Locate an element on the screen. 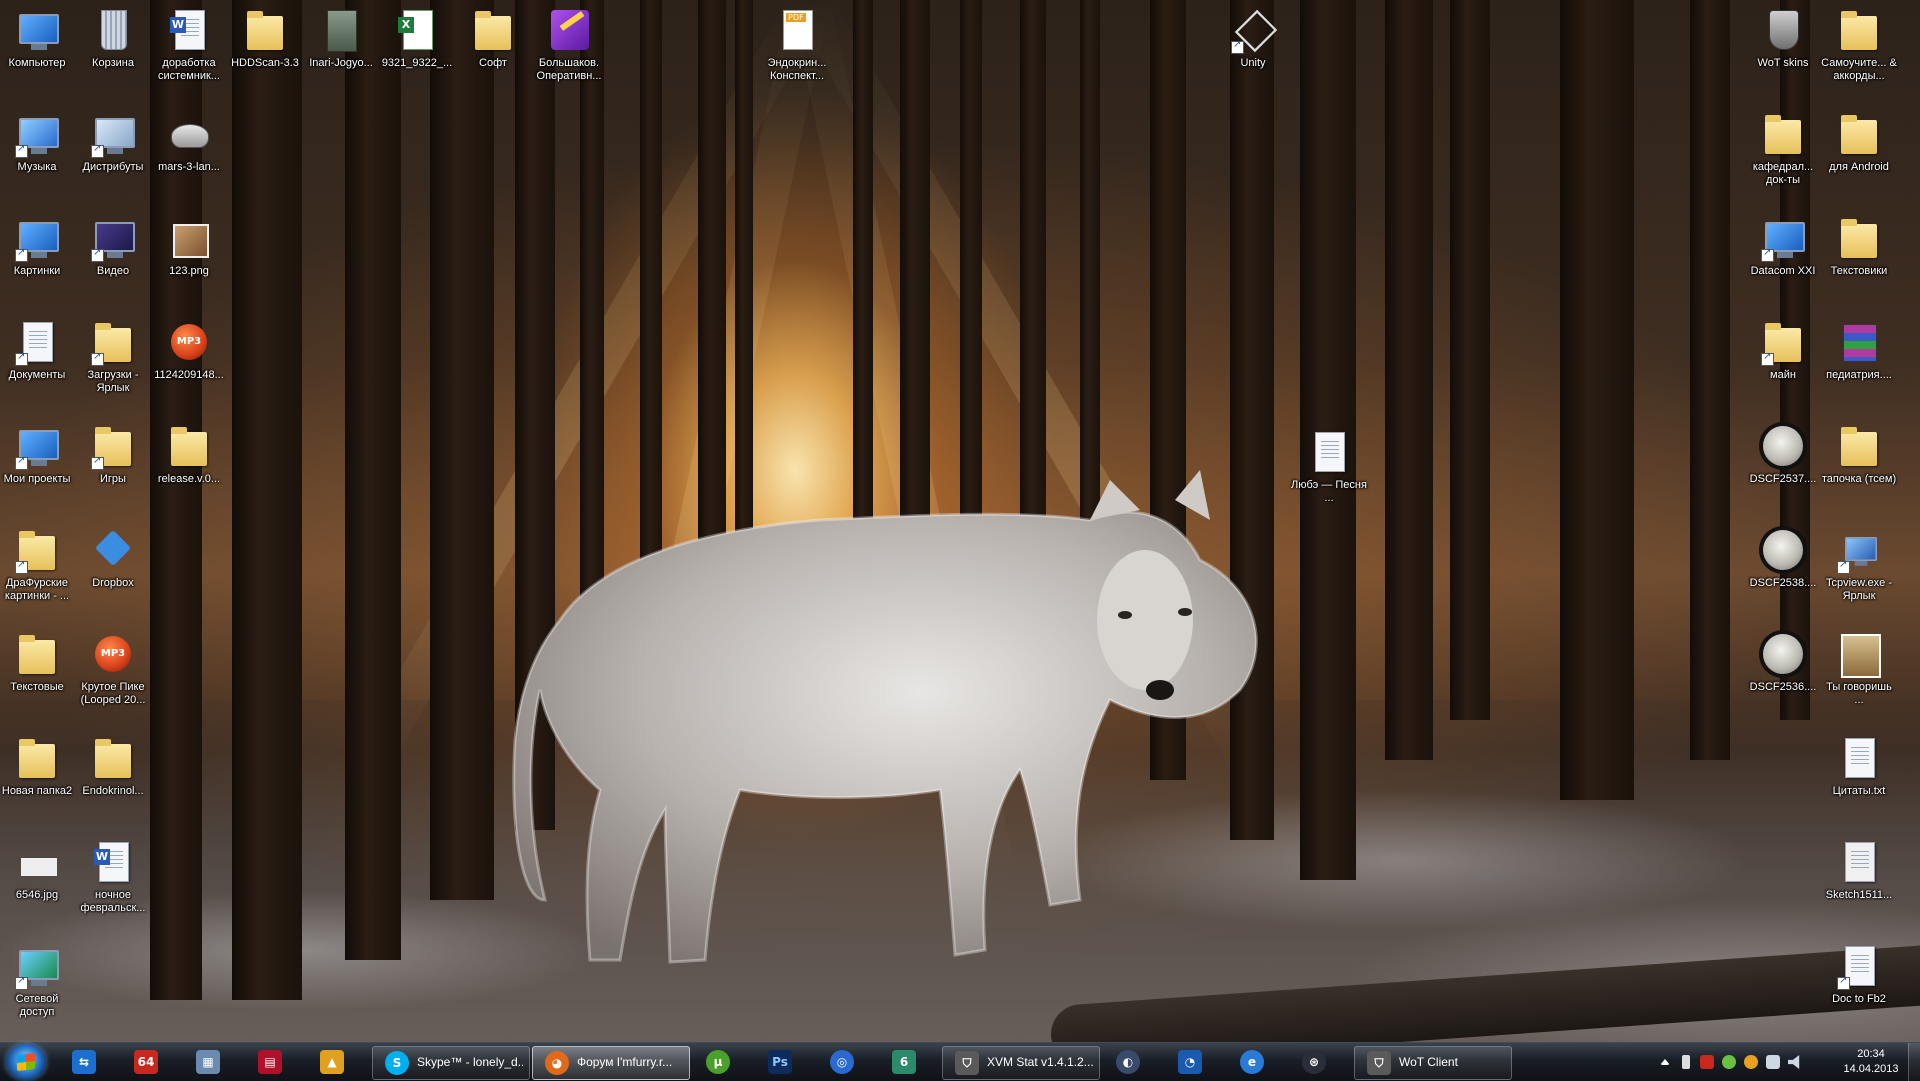 This screenshot has height=1081, width=1920. desktop-icon-music: Музыка is located at coordinates (37, 142).